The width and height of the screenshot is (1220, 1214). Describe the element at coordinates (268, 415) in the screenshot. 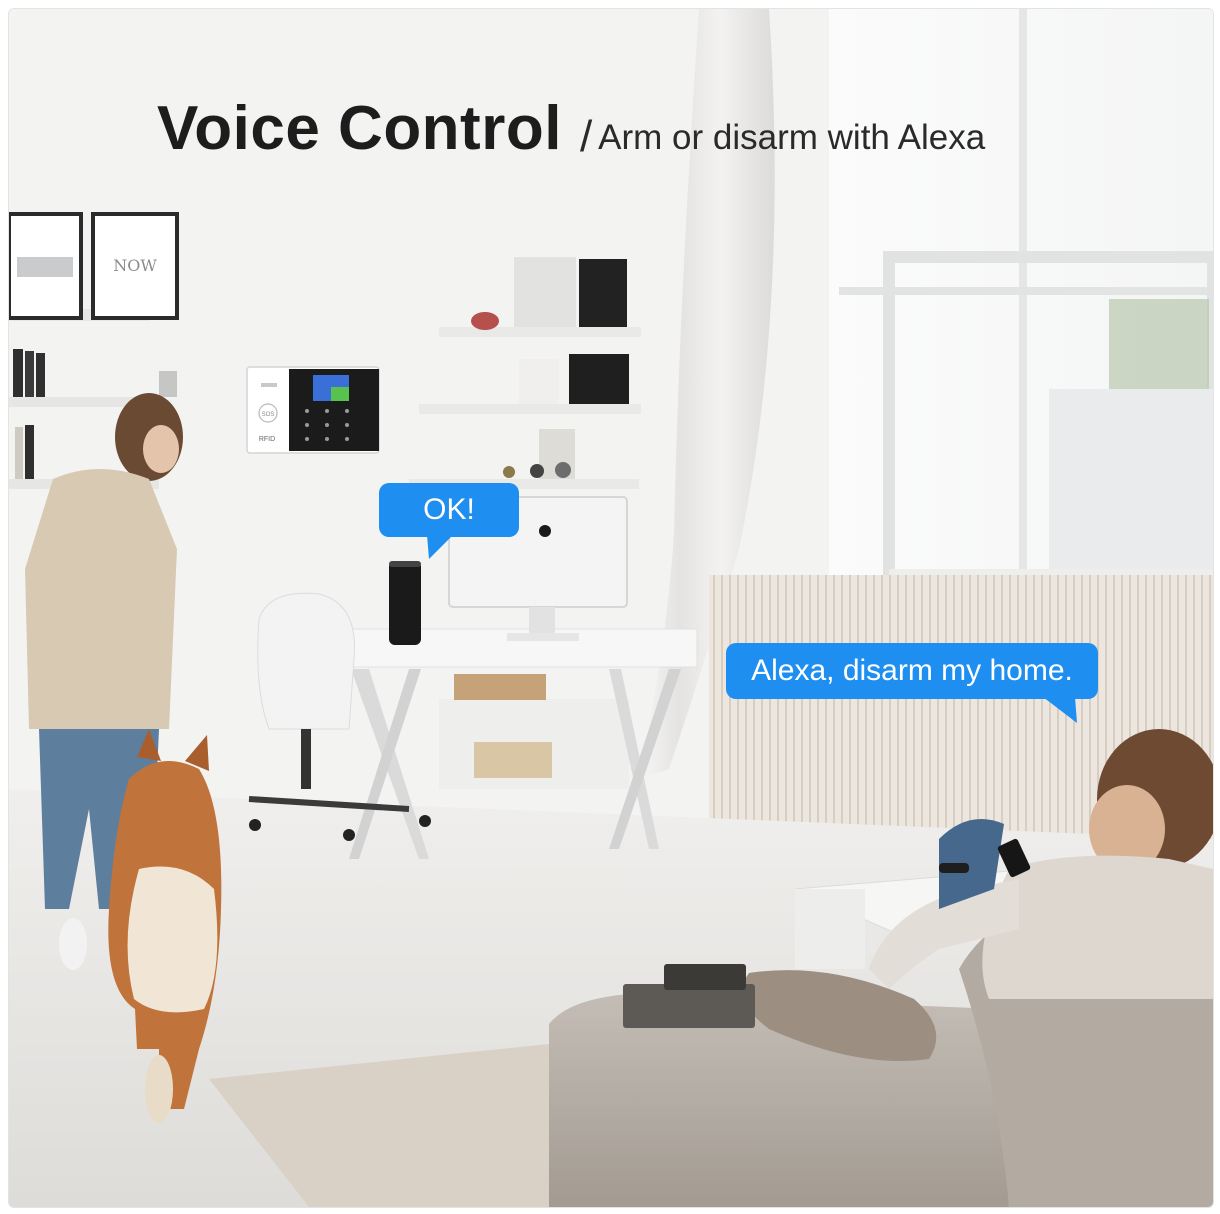

I see `sos-label: SOS` at that location.